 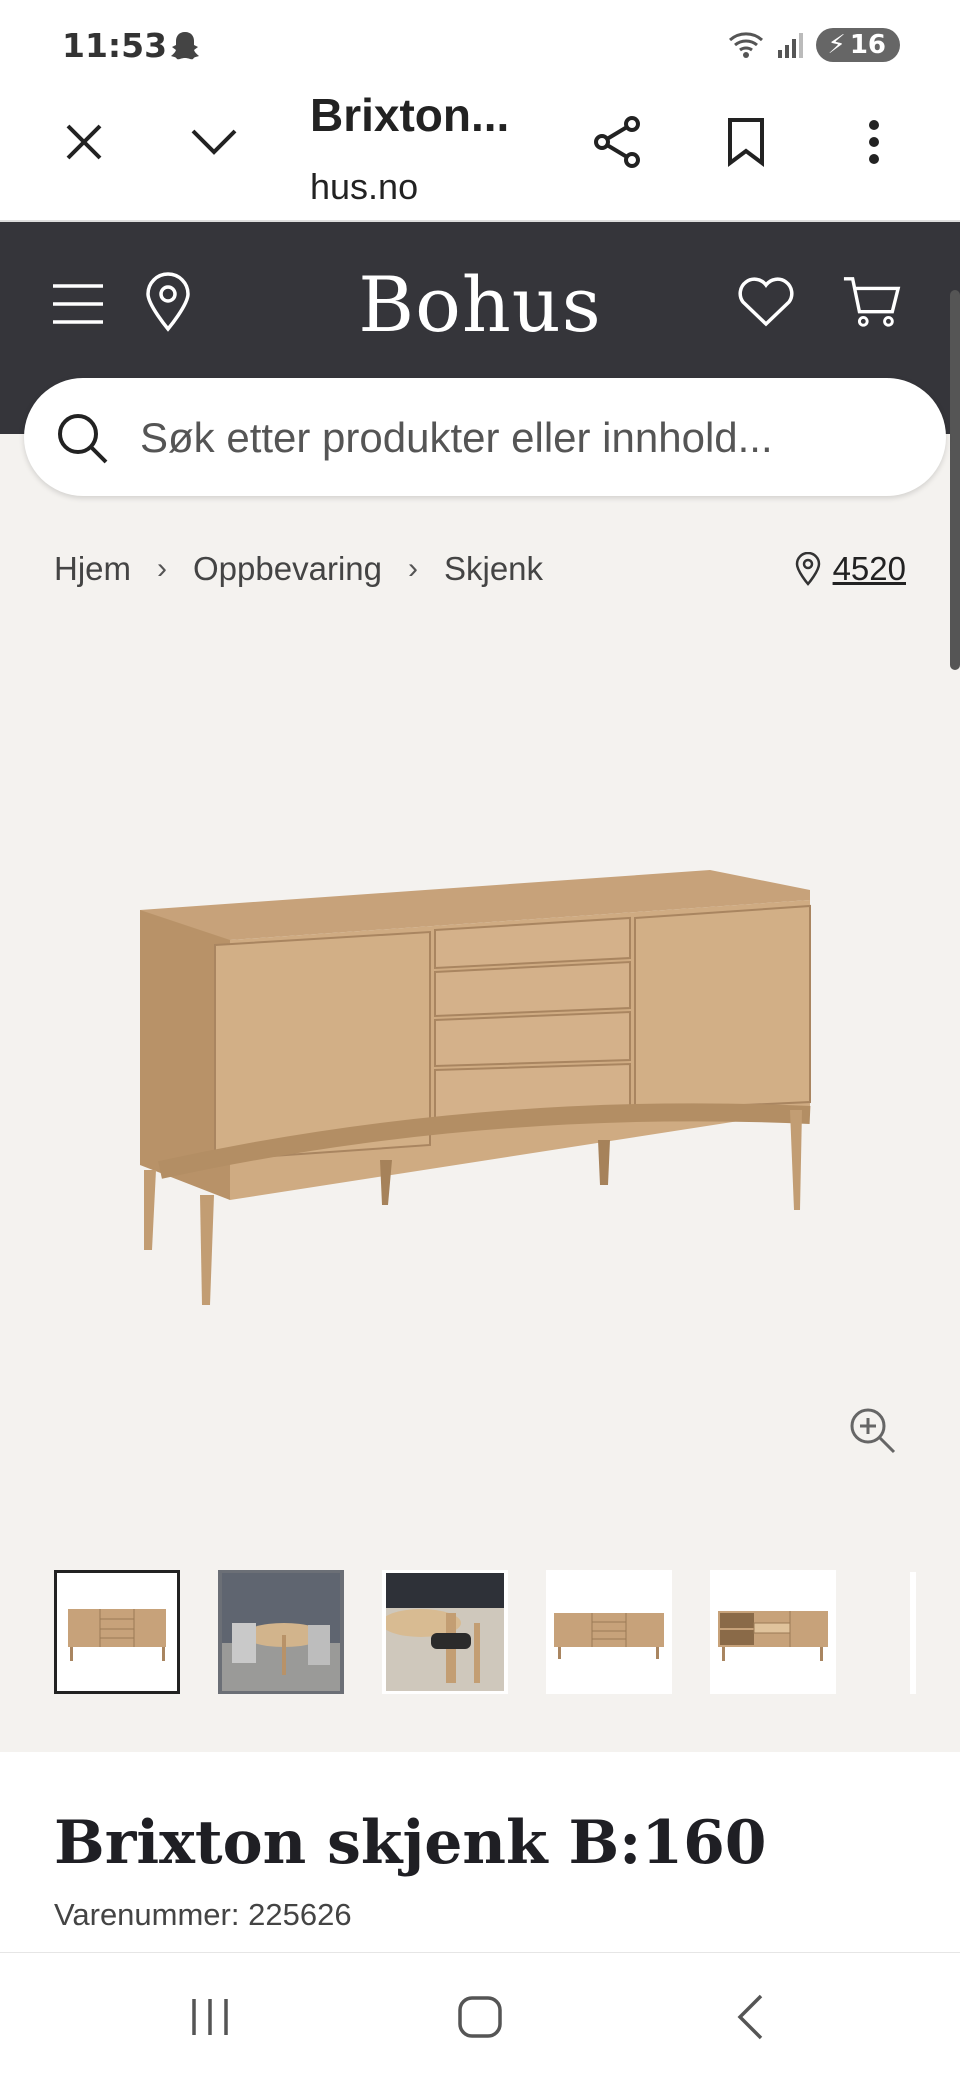 I want to click on battery-indicator: ⚡ 16, so click(x=857, y=45).